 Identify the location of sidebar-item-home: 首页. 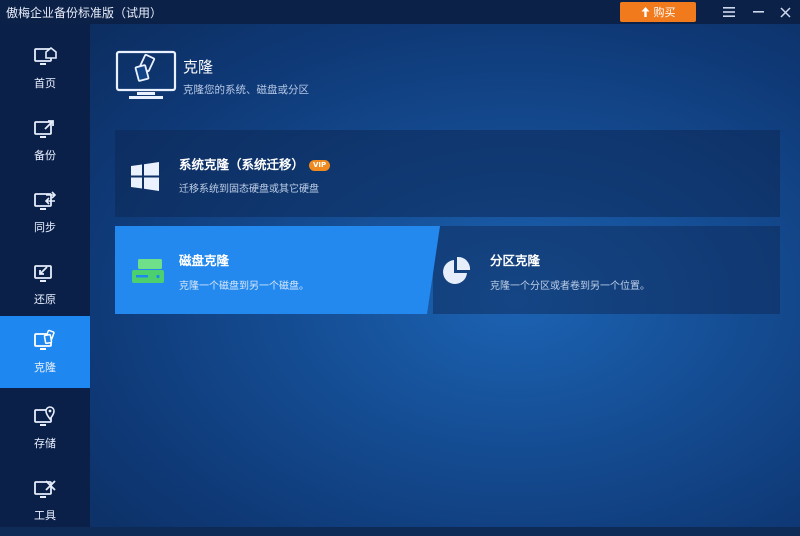
(45, 68).